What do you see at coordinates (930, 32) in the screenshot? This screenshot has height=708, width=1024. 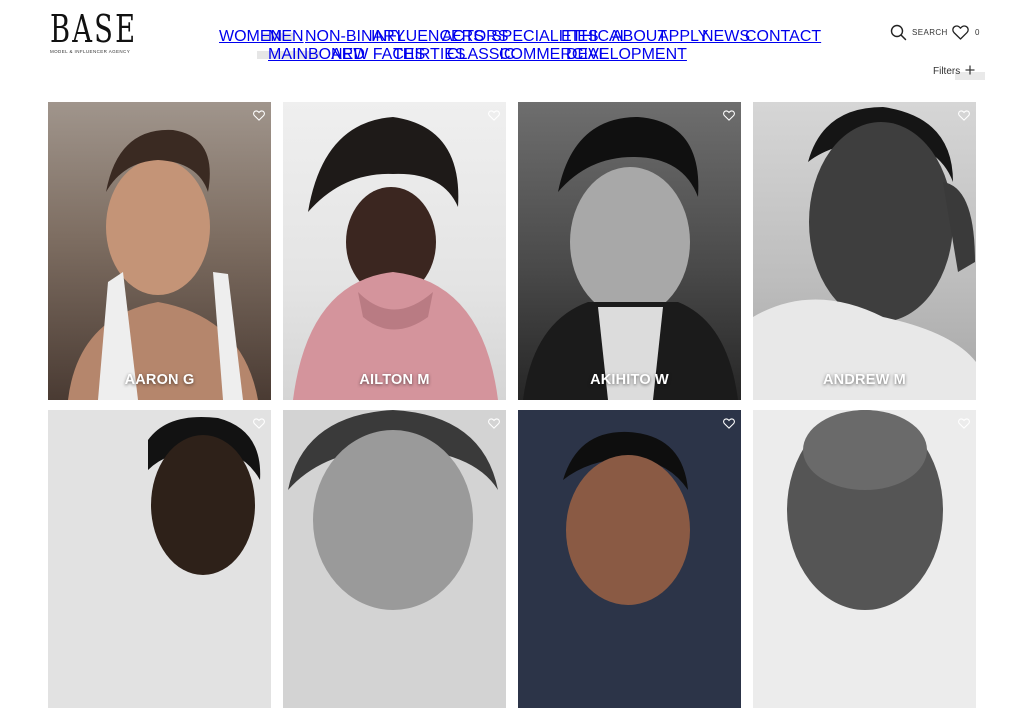 I see `search-button: SEARCH` at bounding box center [930, 32].